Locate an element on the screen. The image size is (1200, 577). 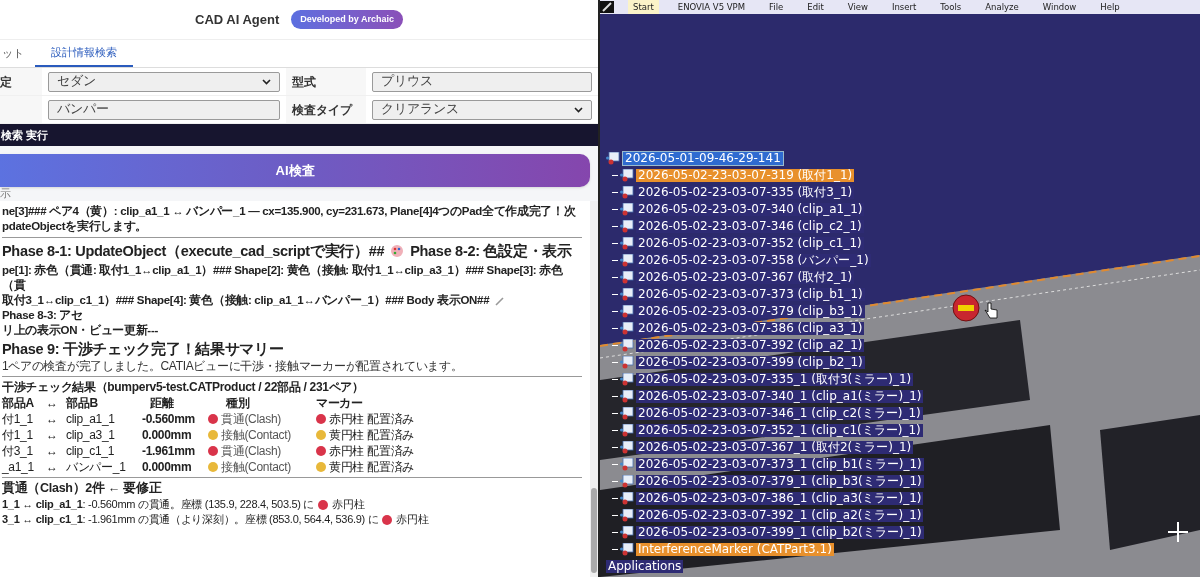
tree-item: 2026-05-02-23-03-07-367 (取付2_1) is located at coordinates (745, 277).